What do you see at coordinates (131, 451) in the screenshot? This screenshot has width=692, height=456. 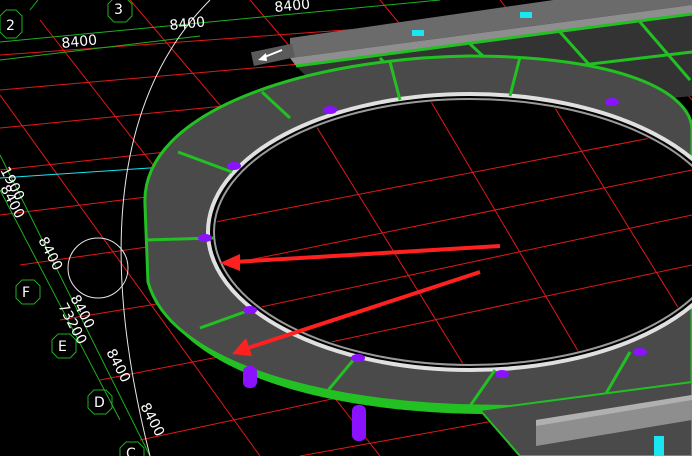 I see `svg-text: C` at bounding box center [131, 451].